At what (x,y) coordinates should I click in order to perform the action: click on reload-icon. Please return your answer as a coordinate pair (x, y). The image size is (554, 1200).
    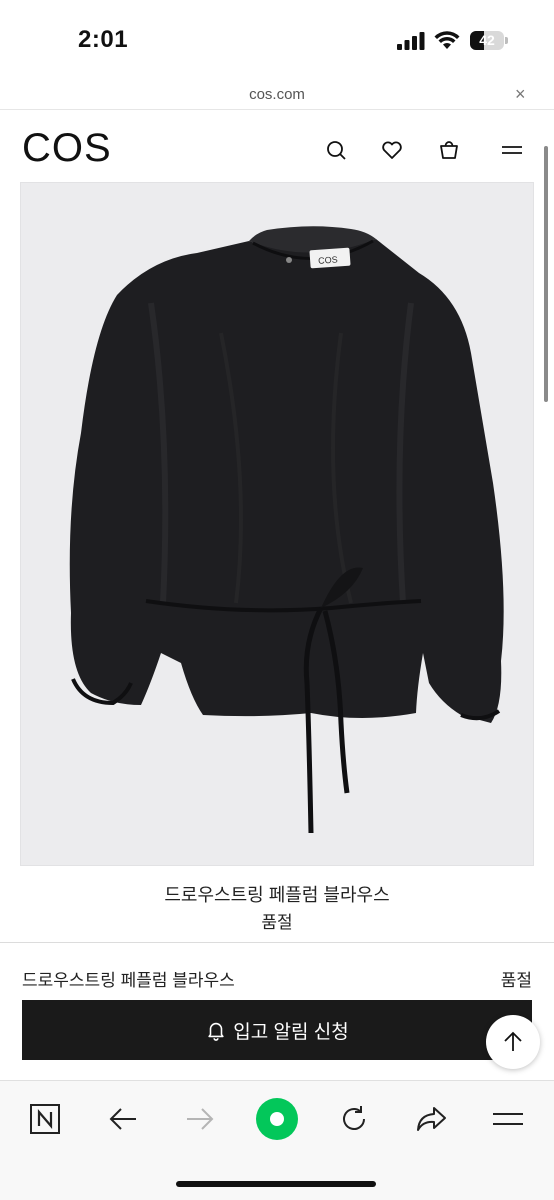
    Looking at the image, I should click on (354, 1119).